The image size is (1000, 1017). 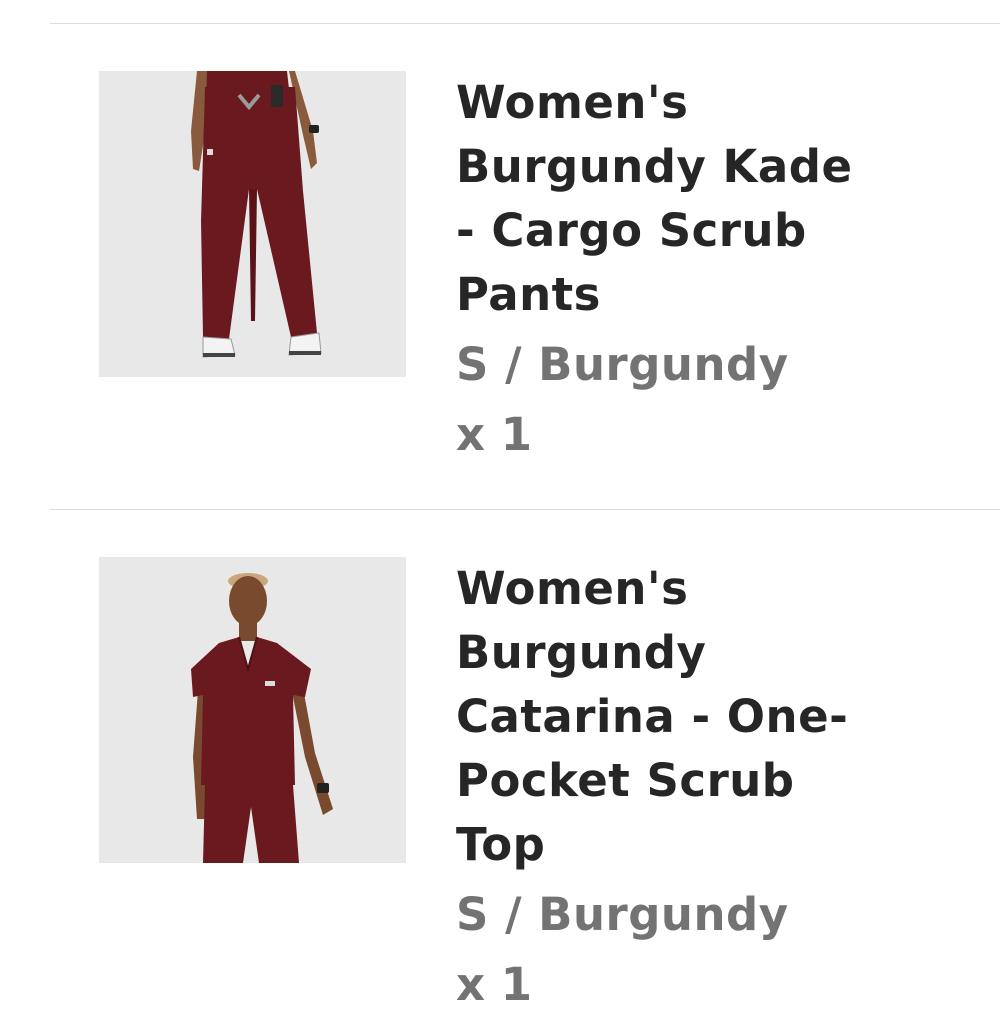 What do you see at coordinates (654, 166) in the screenshot?
I see `product-title-line: Burgundy Kade` at bounding box center [654, 166].